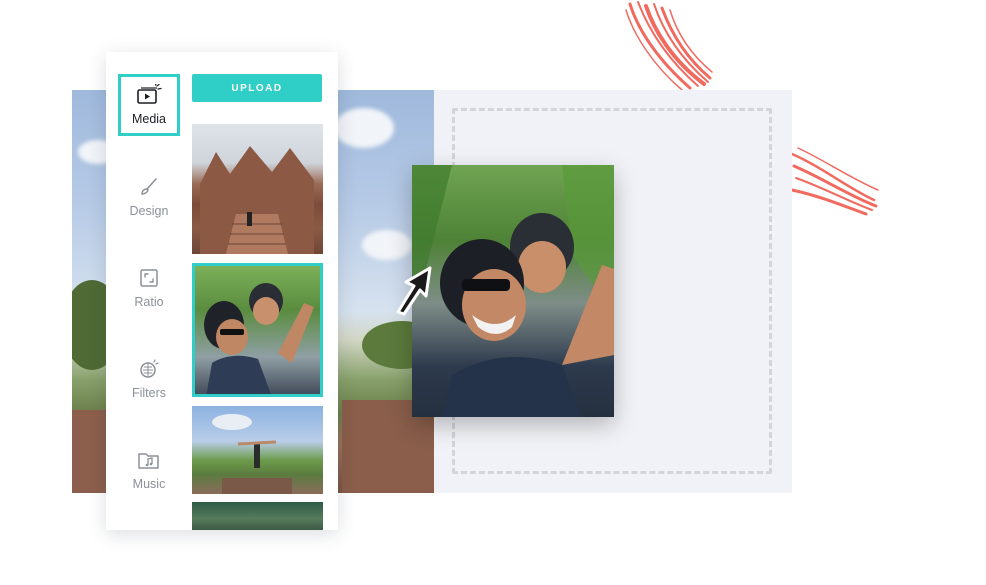  I want to click on media-thumbnail-selected, so click(257, 330).